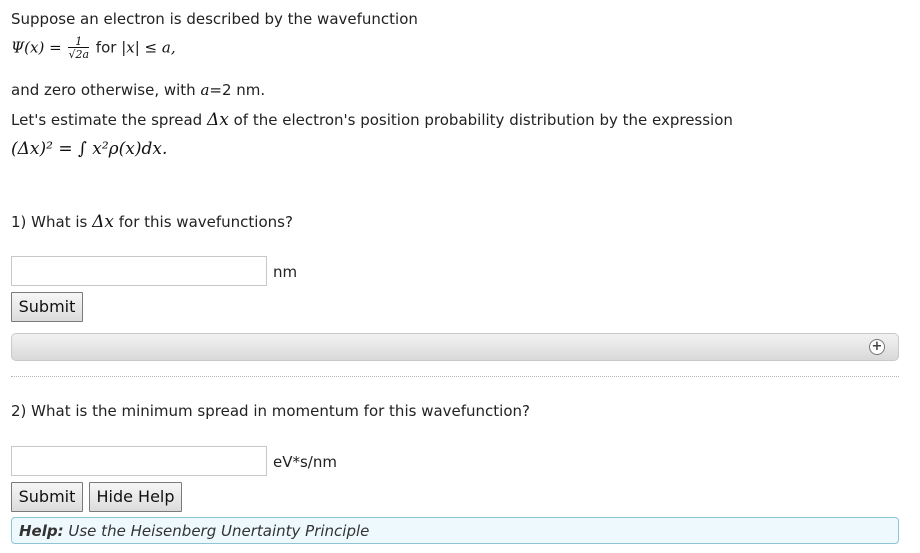 The image size is (920, 553). I want to click on wavefunction-fraction: 1 √2a, so click(79, 48).